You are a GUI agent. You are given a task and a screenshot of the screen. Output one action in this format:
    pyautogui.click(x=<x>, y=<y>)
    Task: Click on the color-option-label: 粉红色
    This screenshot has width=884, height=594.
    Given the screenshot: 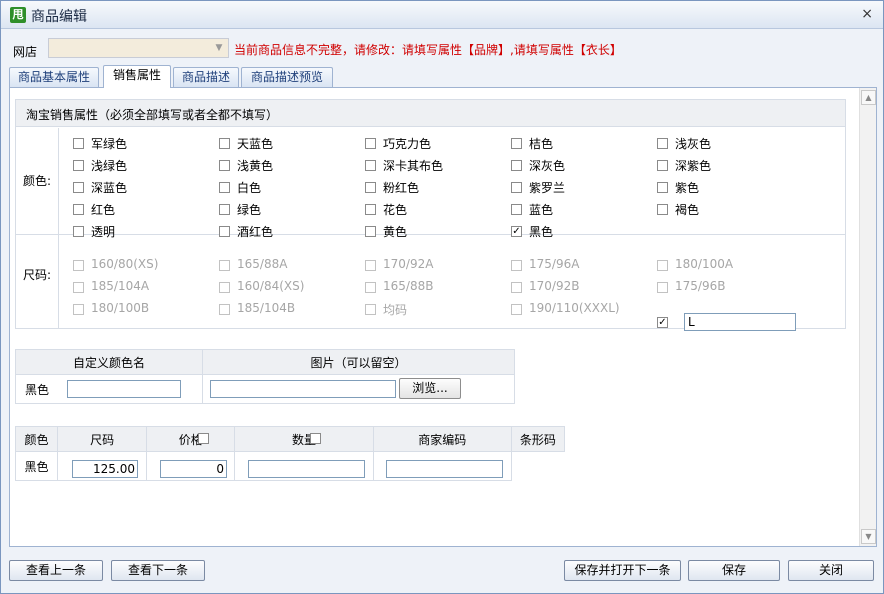 What is the action you would take?
    pyautogui.click(x=401, y=188)
    